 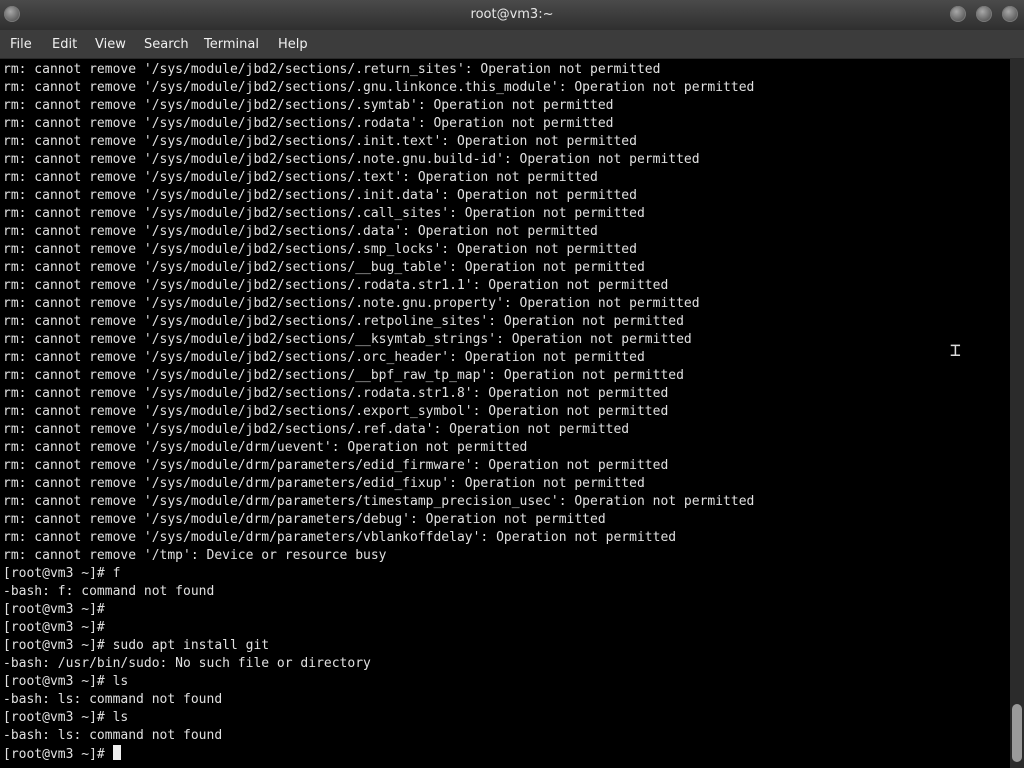 What do you see at coordinates (64, 44) in the screenshot?
I see `menu-edit: Edit` at bounding box center [64, 44].